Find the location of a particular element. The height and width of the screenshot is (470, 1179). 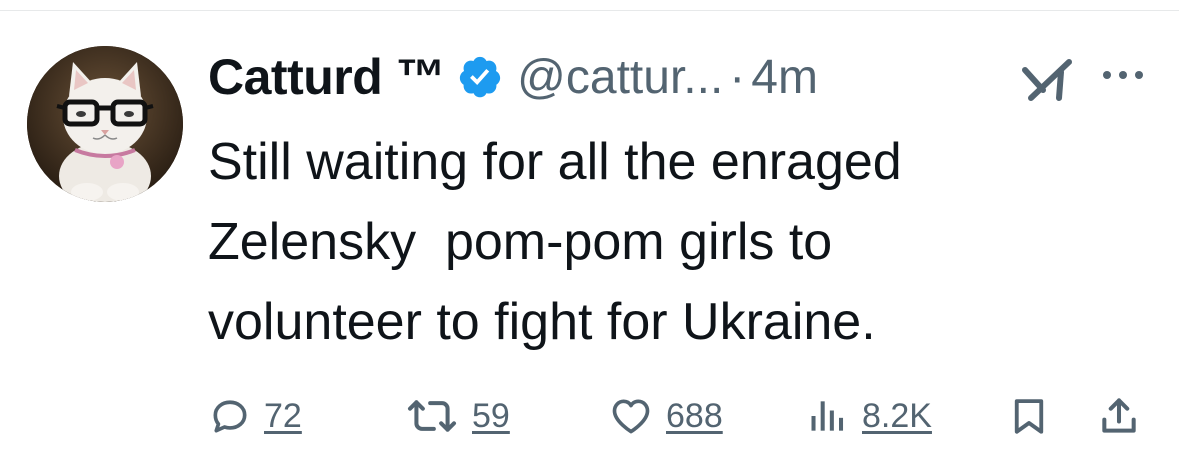

like-button: 688 is located at coordinates (665, 416).